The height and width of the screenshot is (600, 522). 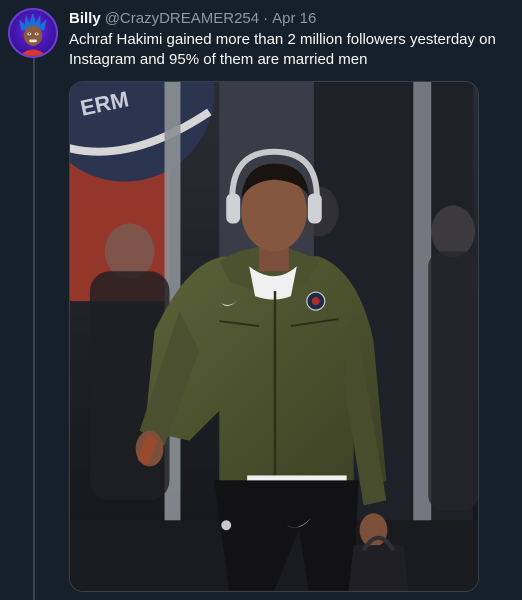 What do you see at coordinates (294, 18) in the screenshot?
I see `tweet-date: Apr 16` at bounding box center [294, 18].